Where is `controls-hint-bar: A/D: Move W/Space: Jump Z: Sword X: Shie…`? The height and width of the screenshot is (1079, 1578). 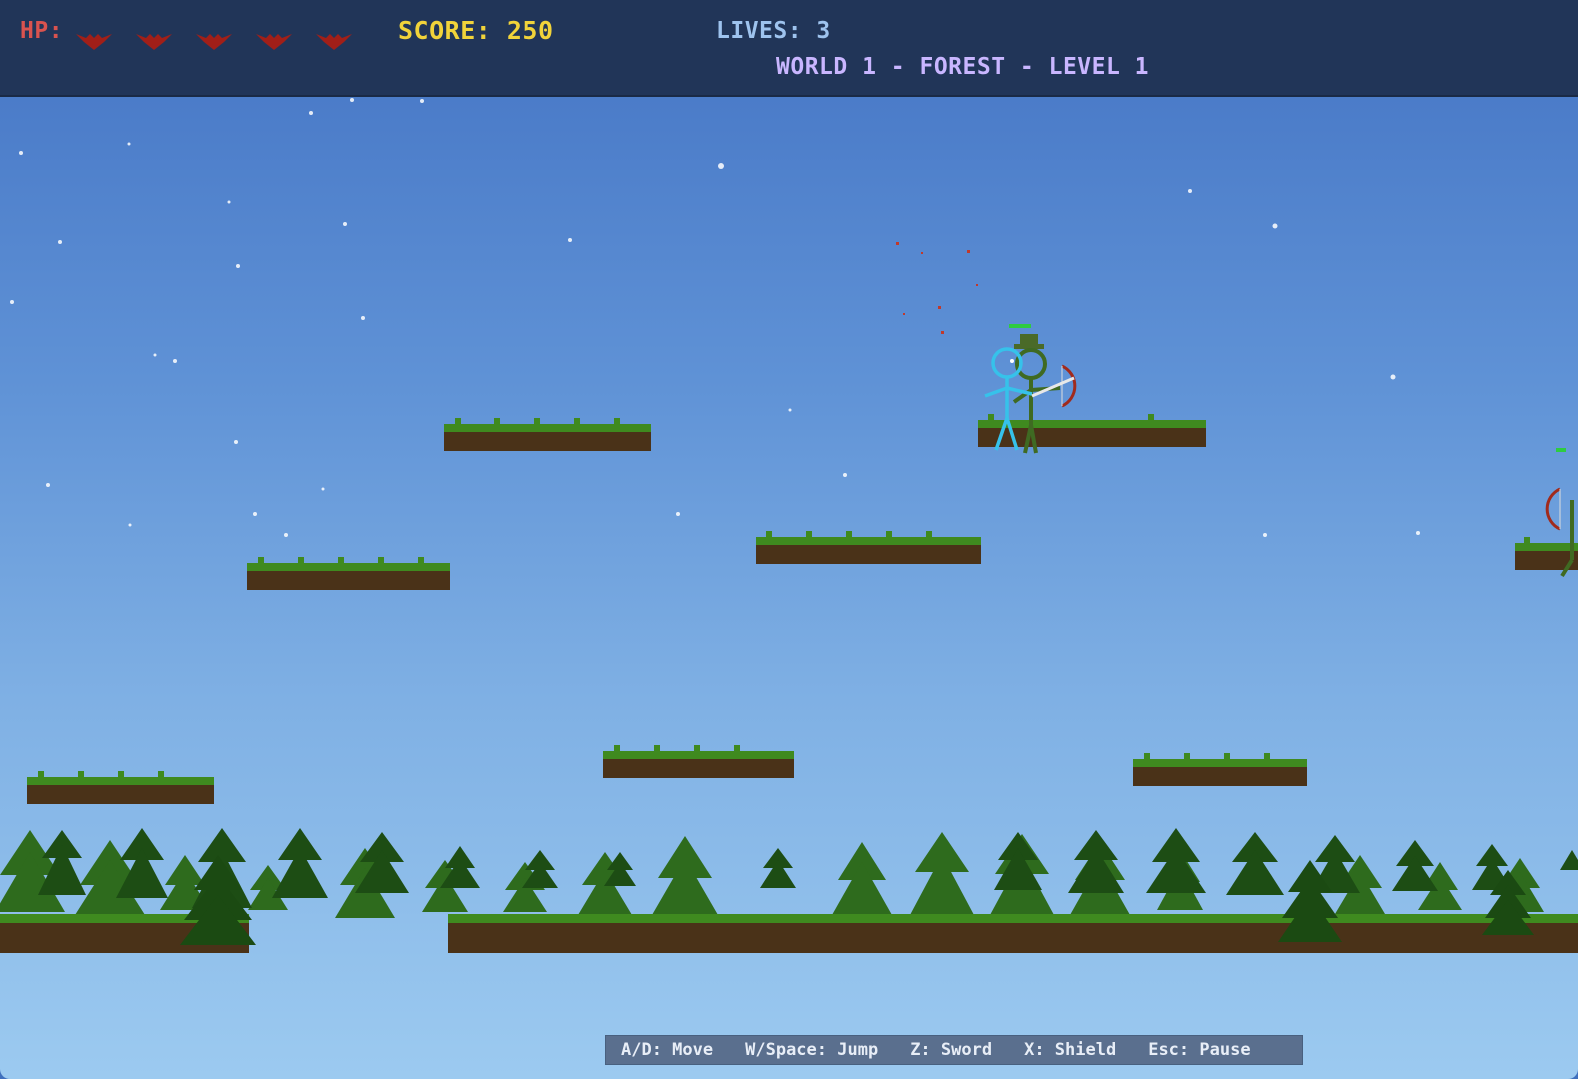
controls-hint-bar: A/D: Move W/Space: Jump Z: Sword X: Shie… is located at coordinates (954, 1050).